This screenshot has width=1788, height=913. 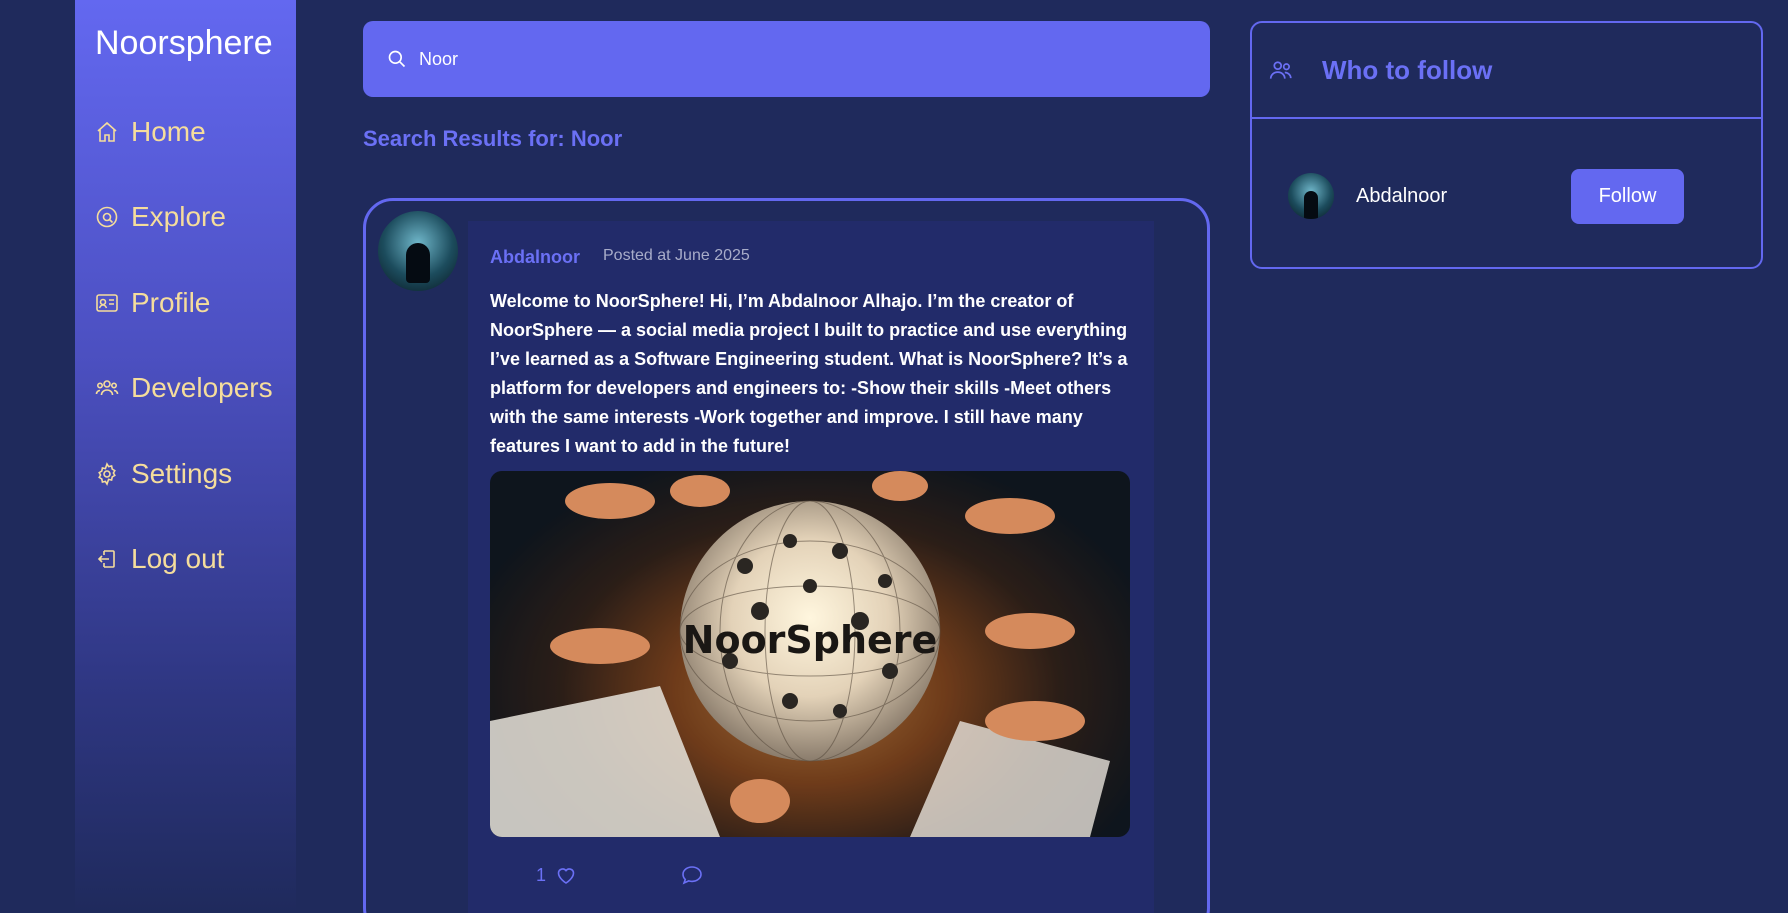 What do you see at coordinates (1523, 197) in the screenshot?
I see `follow-suggestion: Abdalnoor Follow` at bounding box center [1523, 197].